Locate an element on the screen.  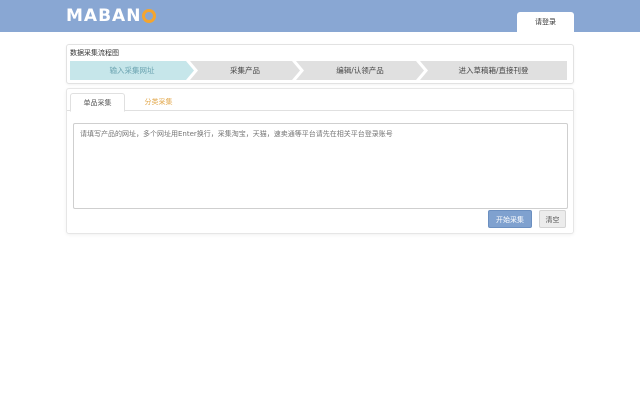
top-header: MABAN 请登录 is located at coordinates (320, 16).